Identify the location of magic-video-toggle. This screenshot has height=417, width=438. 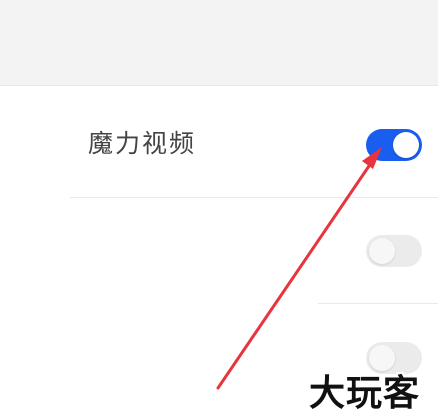
(394, 145).